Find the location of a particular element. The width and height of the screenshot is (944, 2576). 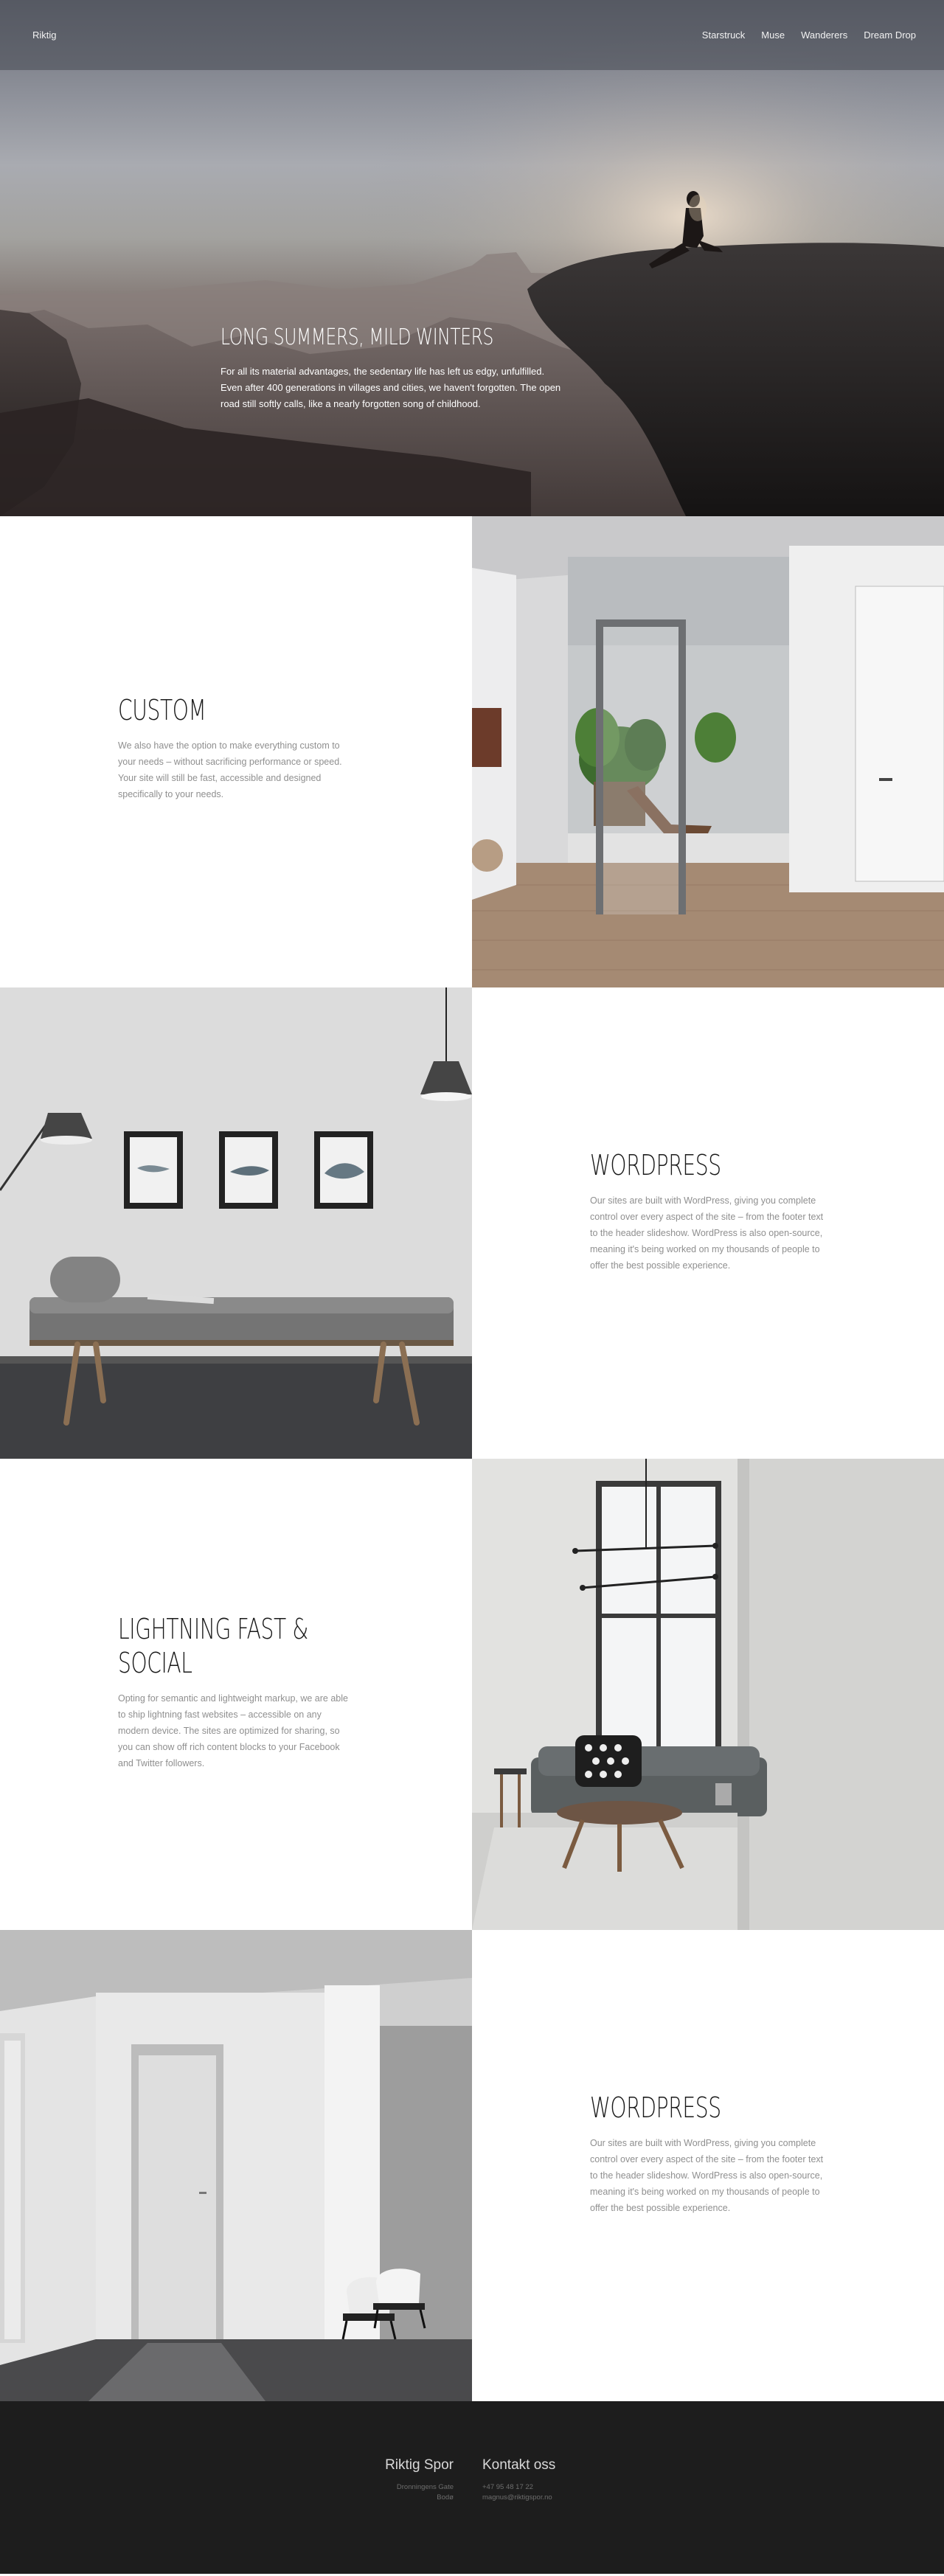

feature-title: LIGHTNING FAST & SOCIAL is located at coordinates (213, 1646).